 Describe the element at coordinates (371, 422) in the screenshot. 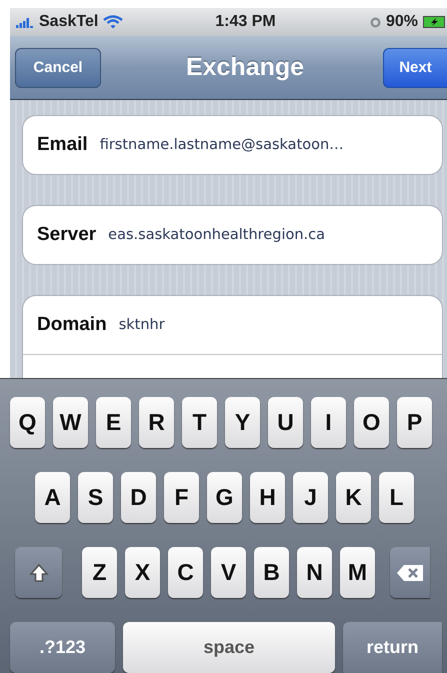

I see `letter-key: O` at that location.